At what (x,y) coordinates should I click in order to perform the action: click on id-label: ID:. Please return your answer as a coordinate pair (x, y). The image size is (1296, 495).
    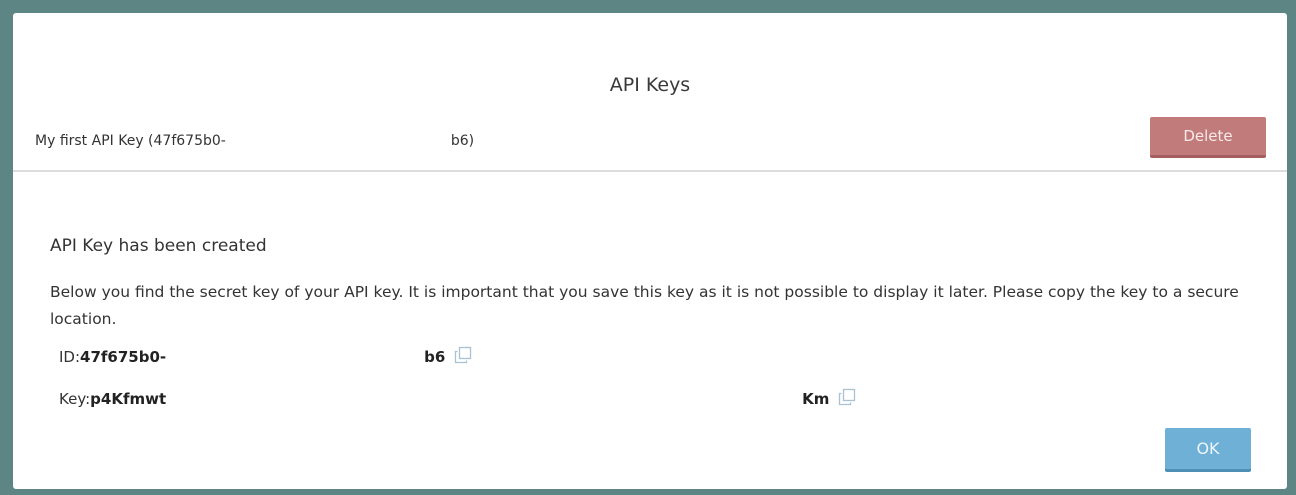
    Looking at the image, I should click on (70, 357).